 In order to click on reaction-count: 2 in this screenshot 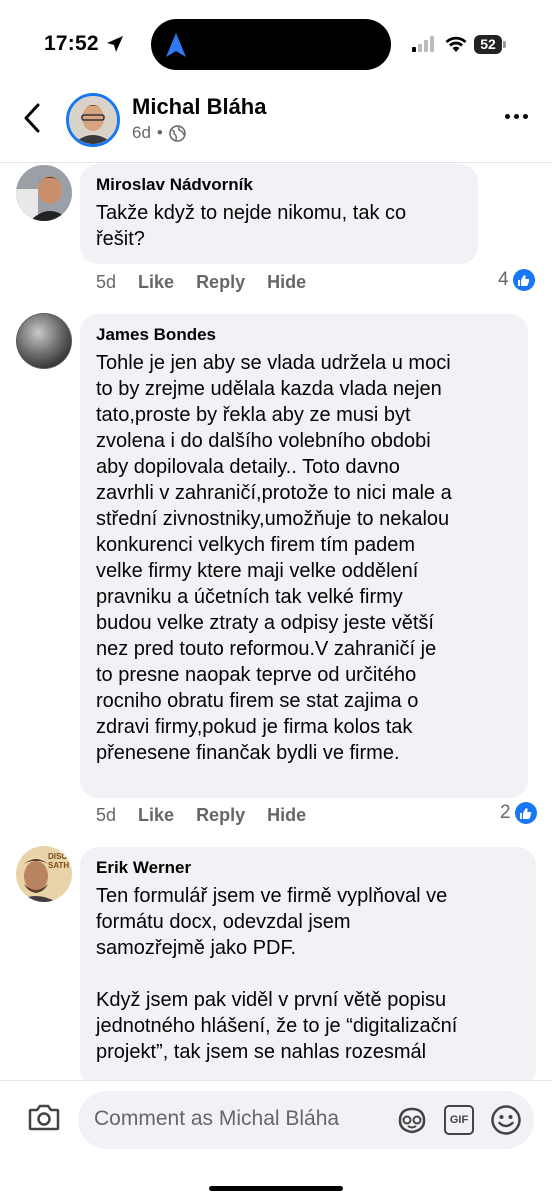, I will do `click(518, 813)`.